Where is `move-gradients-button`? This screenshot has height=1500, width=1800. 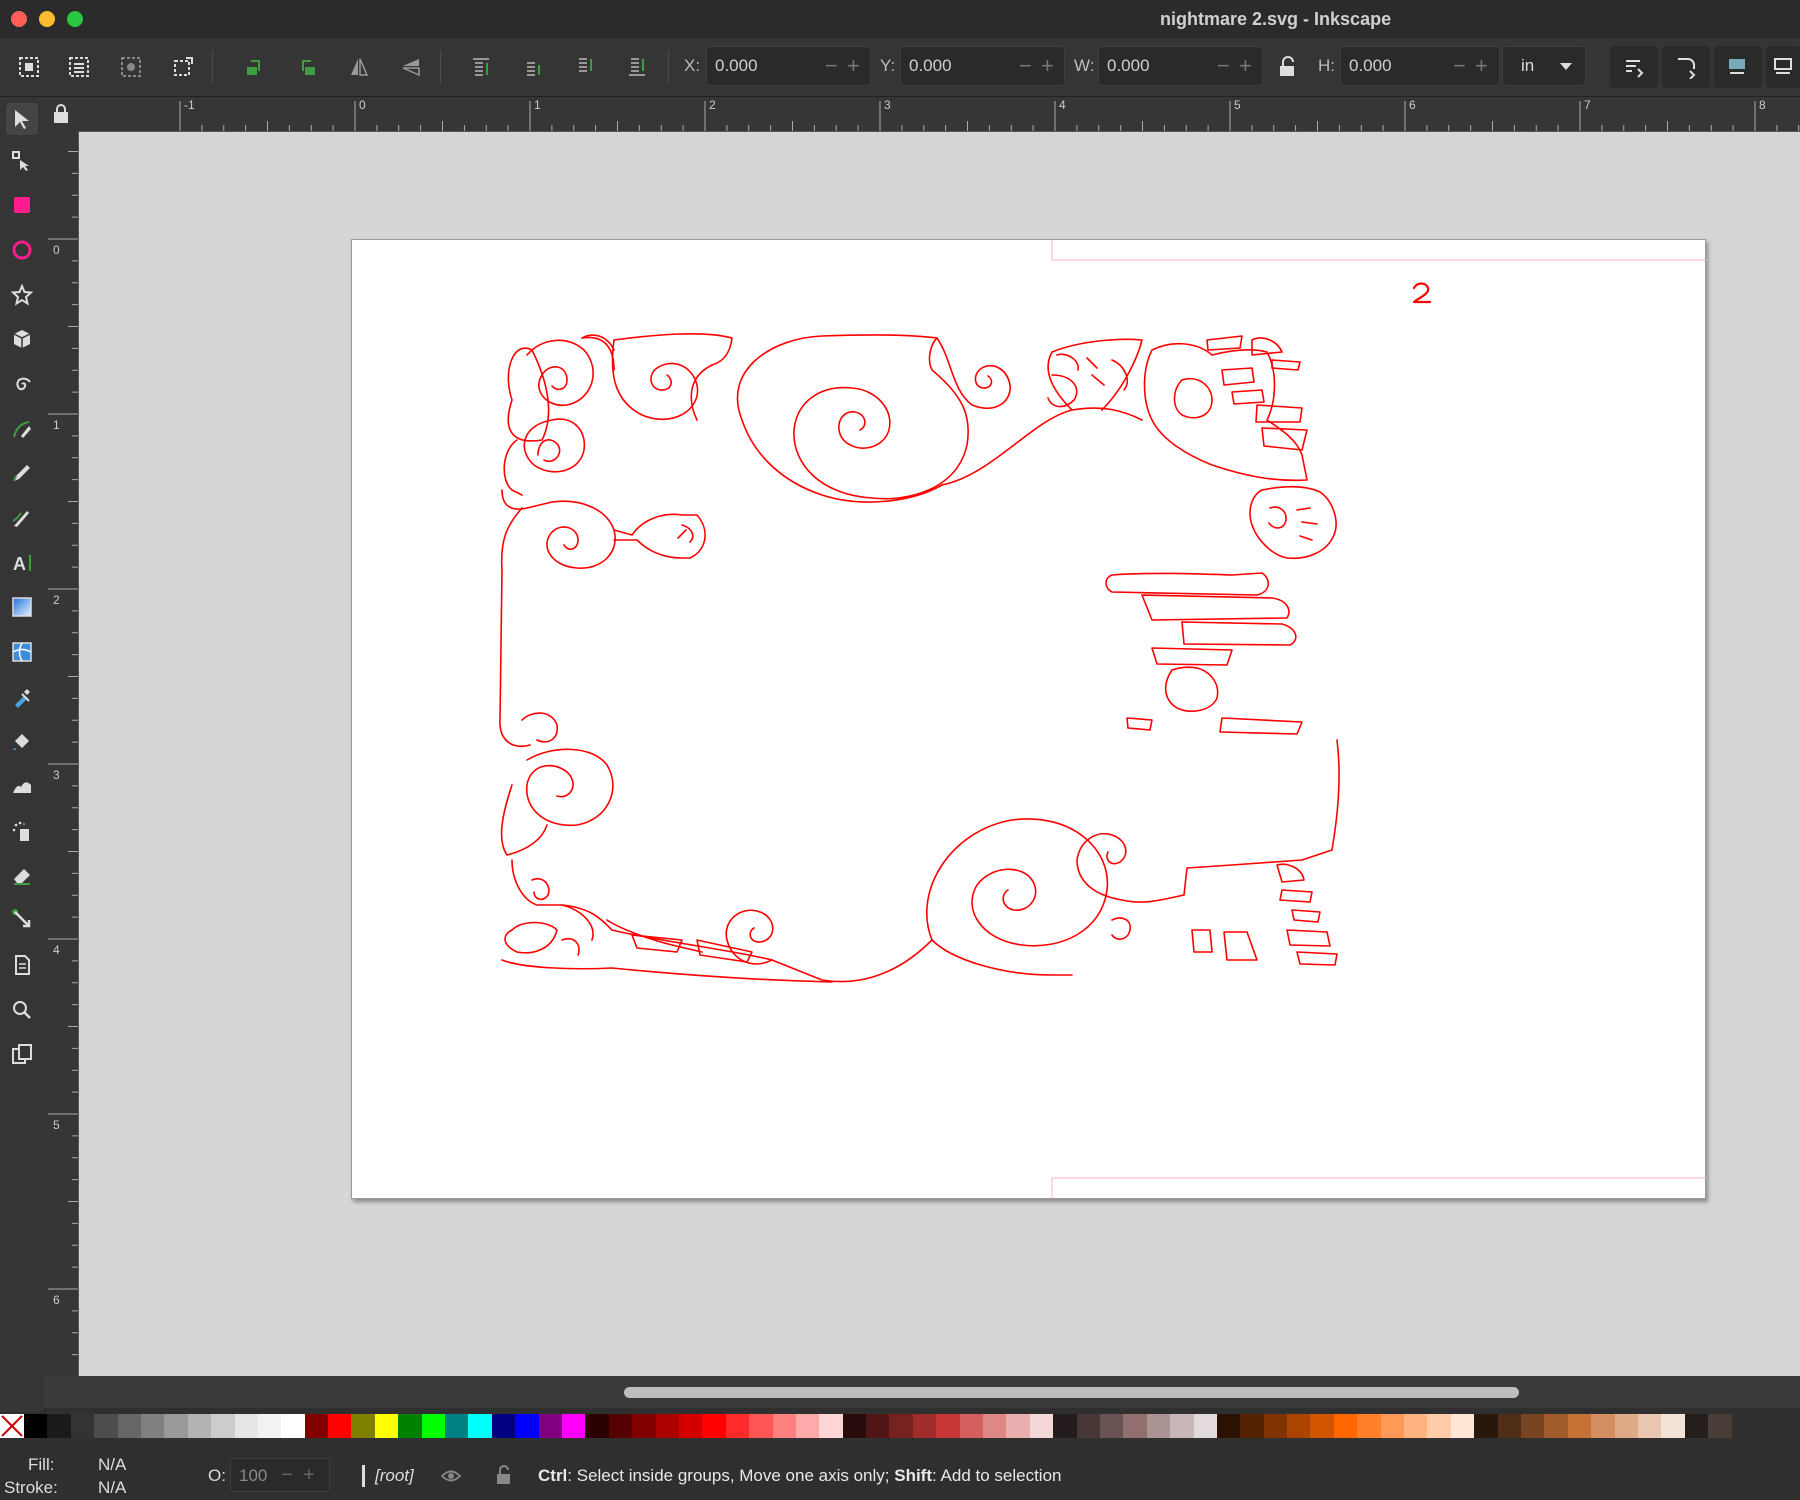 move-gradients-button is located at coordinates (1738, 67).